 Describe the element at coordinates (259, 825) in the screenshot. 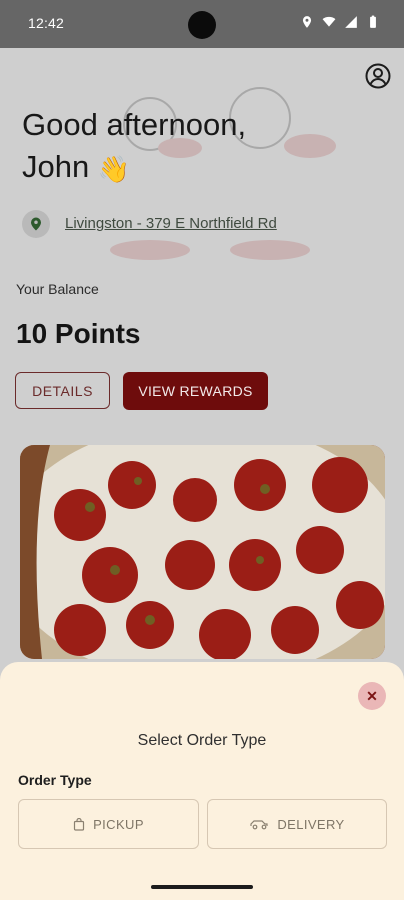

I see `car-icon` at that location.